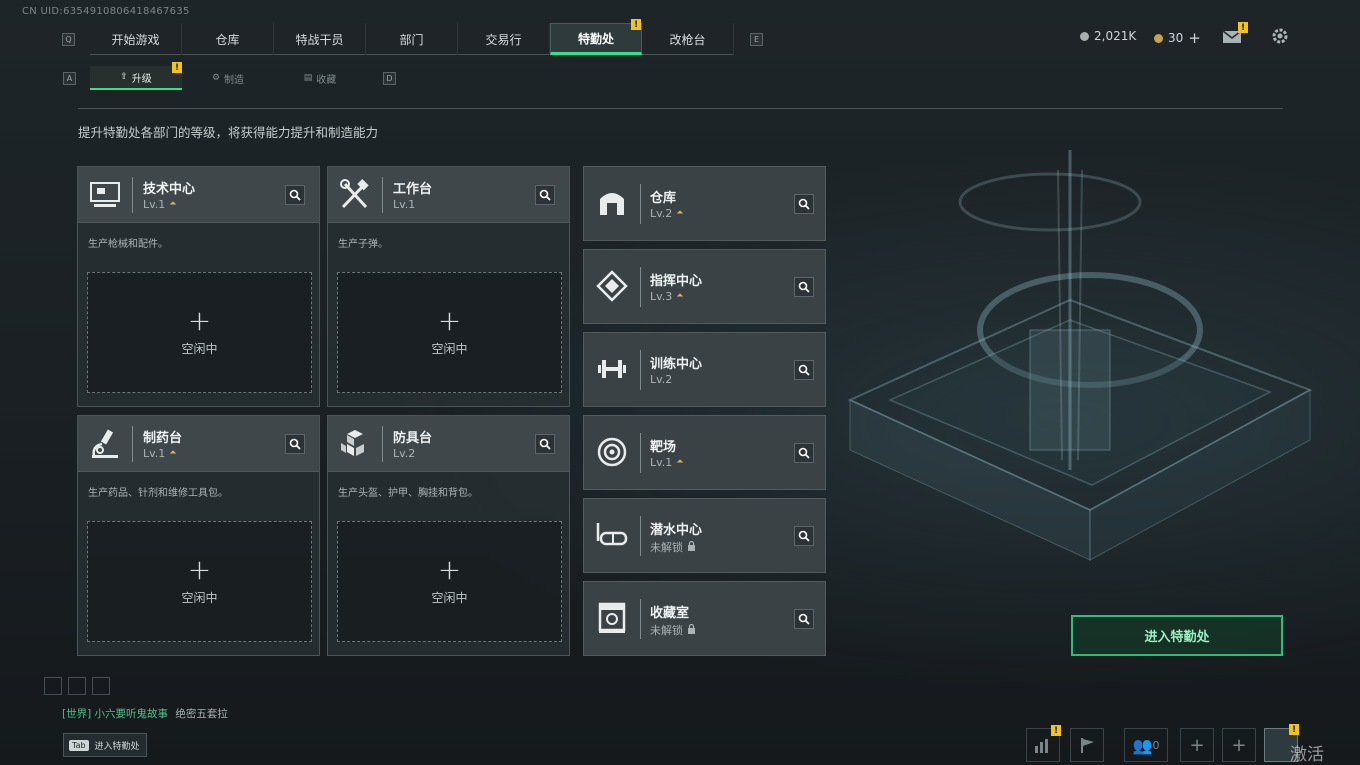 This screenshot has width=1360, height=765. Describe the element at coordinates (704, 286) in the screenshot. I see `facility-command-center: 指挥中心 Lv.3 ⏶` at that location.